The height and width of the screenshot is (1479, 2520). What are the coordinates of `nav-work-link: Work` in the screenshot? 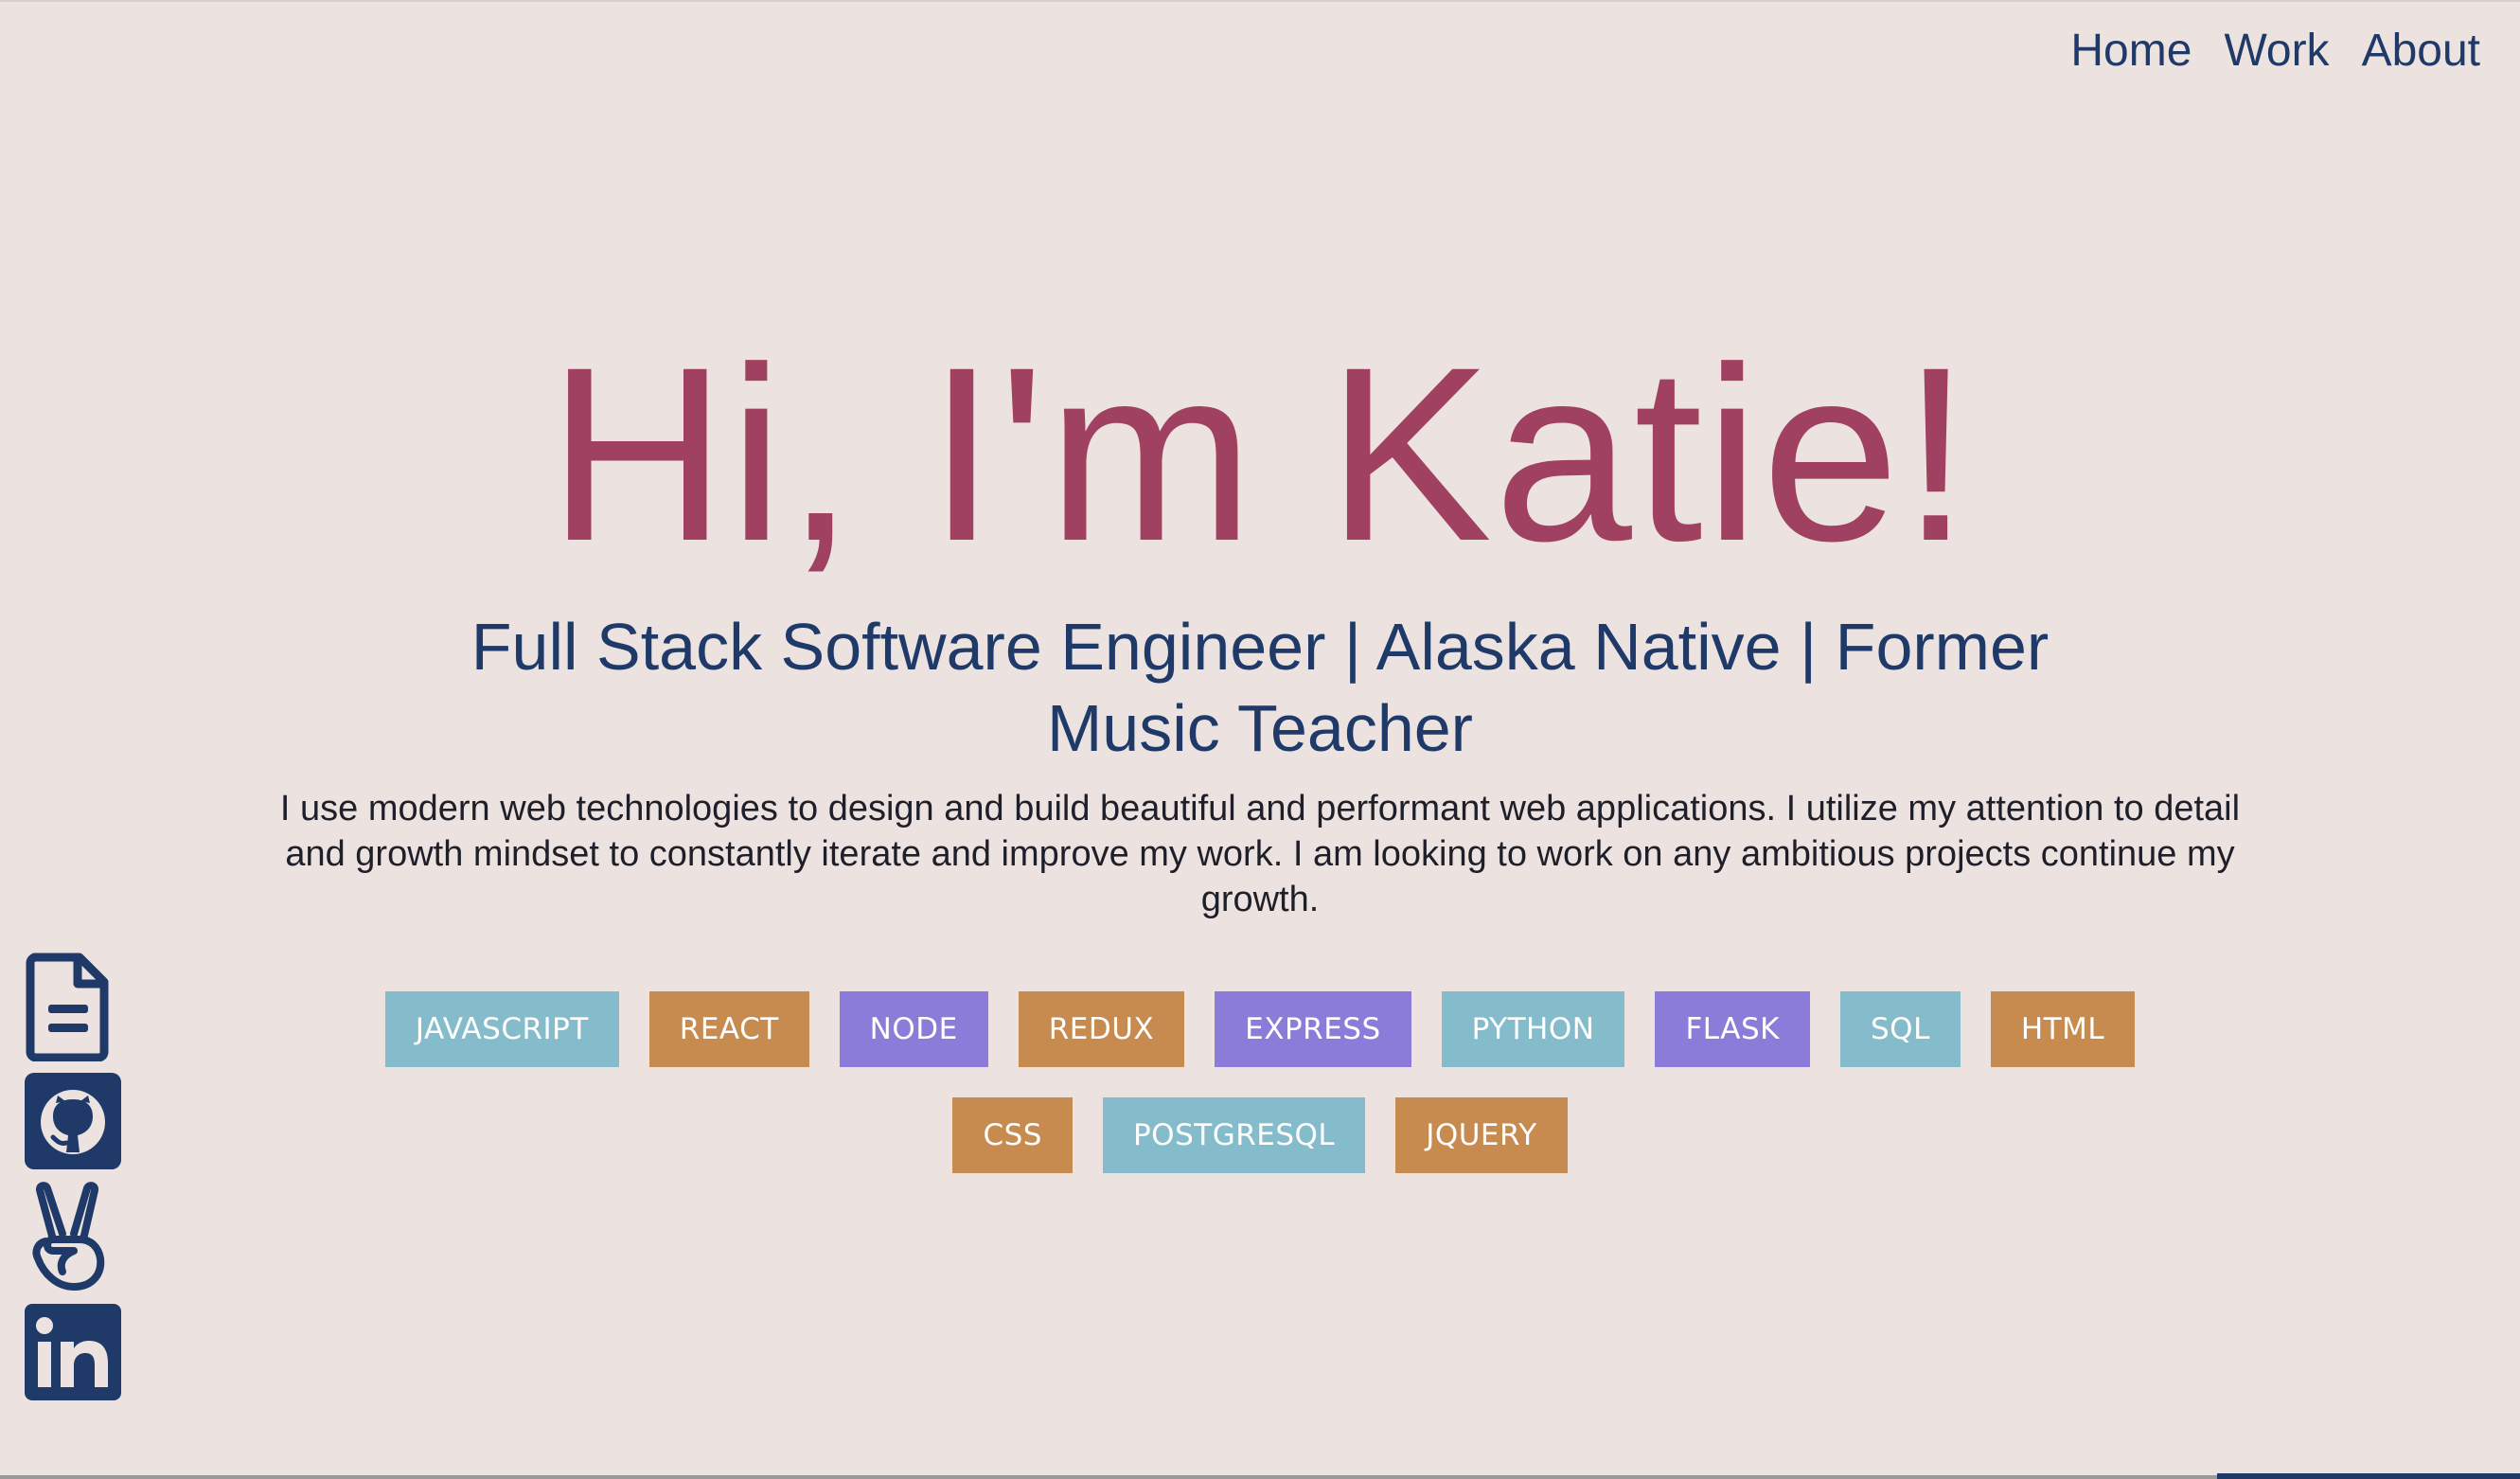 It's located at (2276, 51).